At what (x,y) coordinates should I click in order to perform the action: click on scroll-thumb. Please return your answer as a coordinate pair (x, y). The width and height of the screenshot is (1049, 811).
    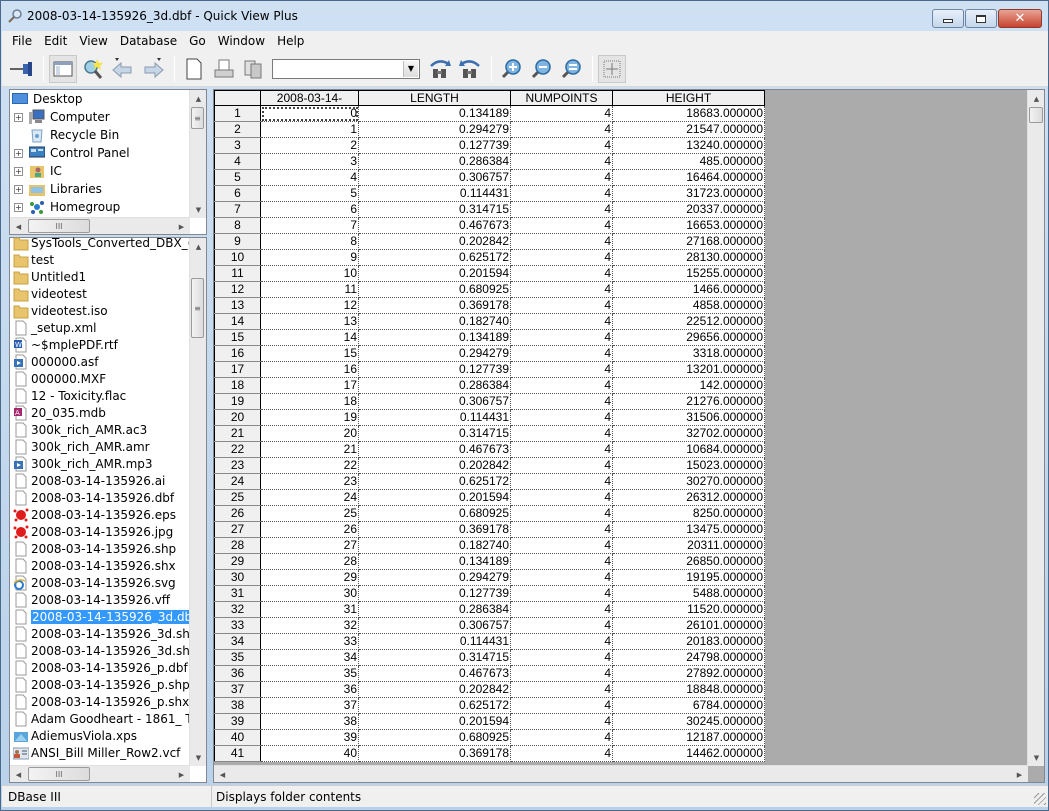
    Looking at the image, I should click on (1036, 115).